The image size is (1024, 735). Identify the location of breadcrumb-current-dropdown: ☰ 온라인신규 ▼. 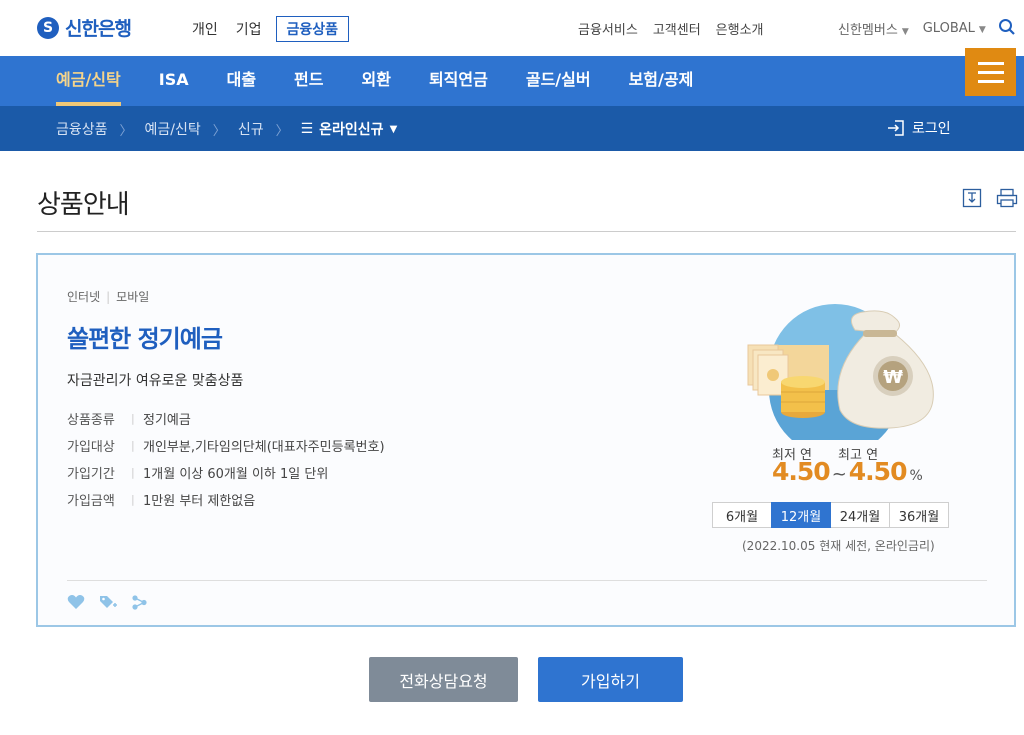
(349, 129).